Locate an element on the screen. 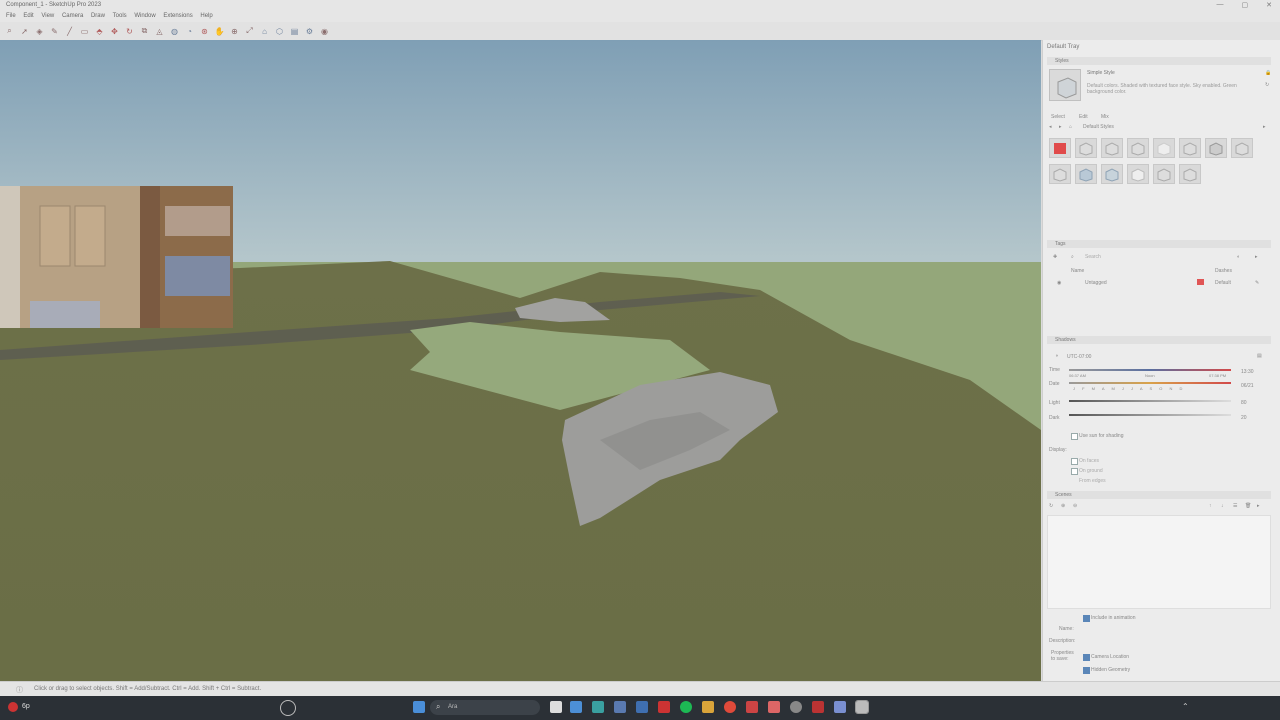  move-up-icon: ↑ is located at coordinates (1210, 506).